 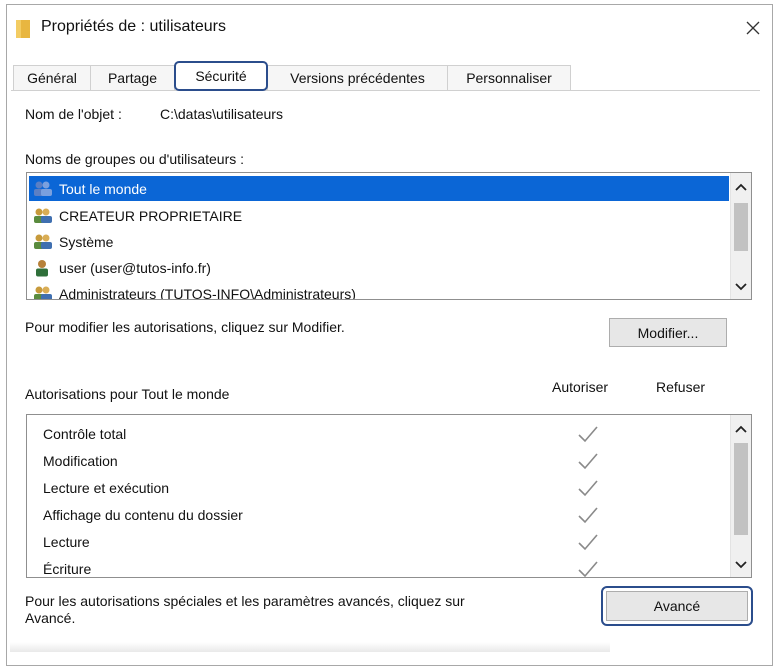 What do you see at coordinates (221, 114) in the screenshot?
I see `object-name-value: C:\datas\utilisateurs` at bounding box center [221, 114].